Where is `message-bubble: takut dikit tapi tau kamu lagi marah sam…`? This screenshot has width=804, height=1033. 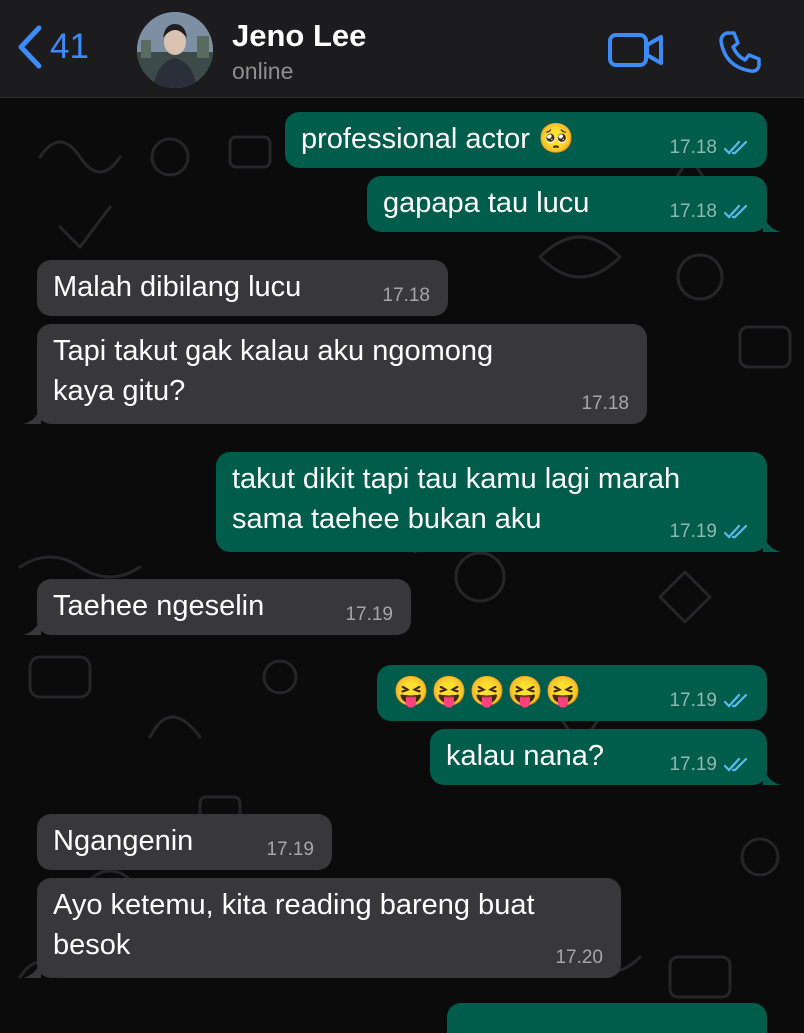 message-bubble: takut dikit tapi tau kamu lagi marah sam… is located at coordinates (498, 502).